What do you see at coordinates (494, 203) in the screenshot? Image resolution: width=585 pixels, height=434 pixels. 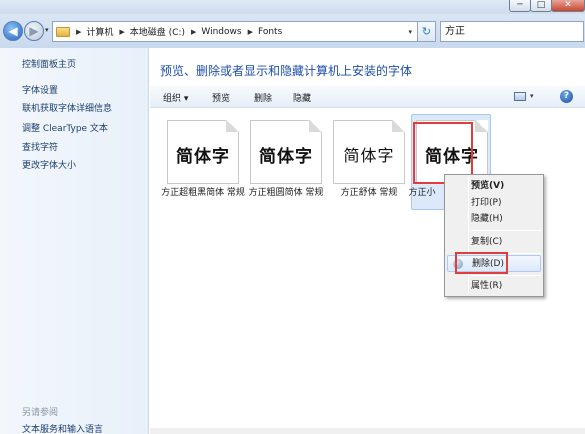 I see `menu-item-print: 打印(P)` at bounding box center [494, 203].